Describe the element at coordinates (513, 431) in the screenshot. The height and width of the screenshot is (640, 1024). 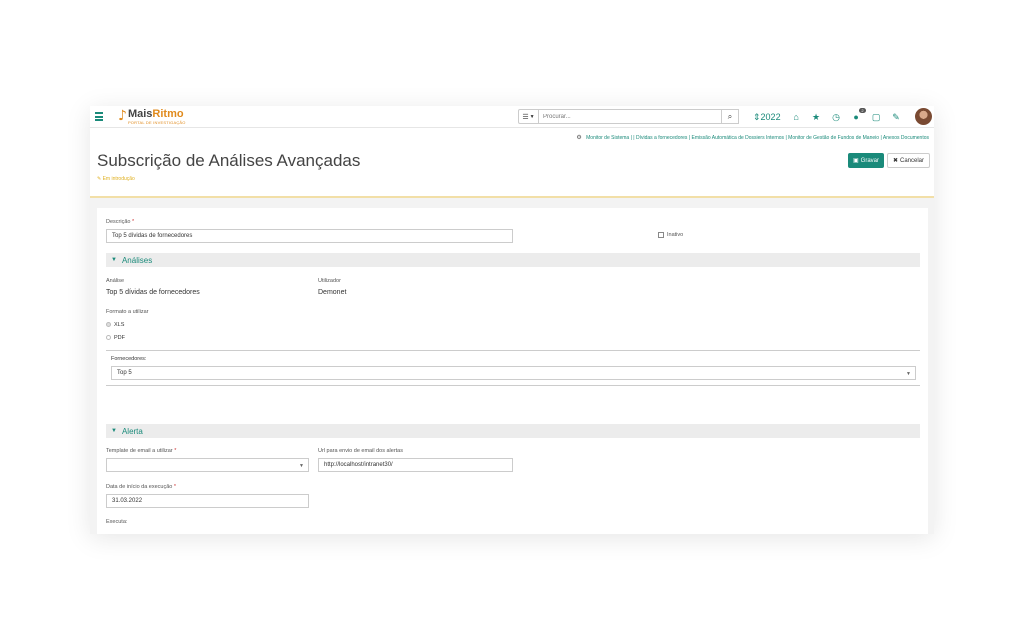
I see `alerta-section-header: ▼ Alerta` at that location.